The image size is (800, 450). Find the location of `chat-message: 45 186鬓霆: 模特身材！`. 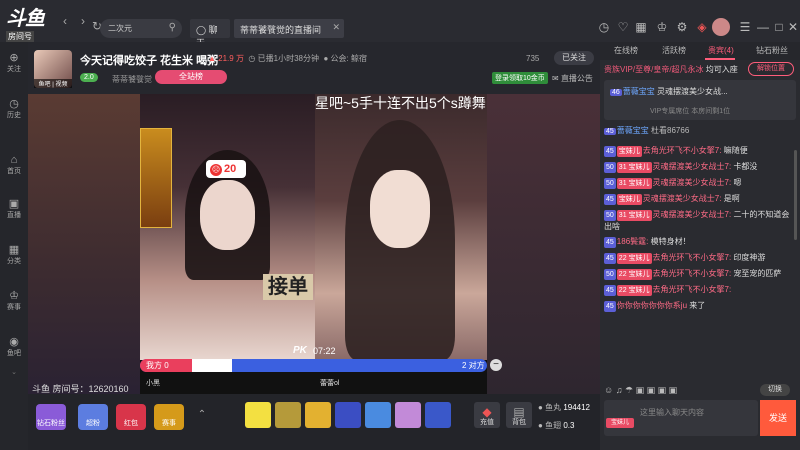

chat-message: 45 186鬓霆: 模特身材！ is located at coordinates (700, 242).